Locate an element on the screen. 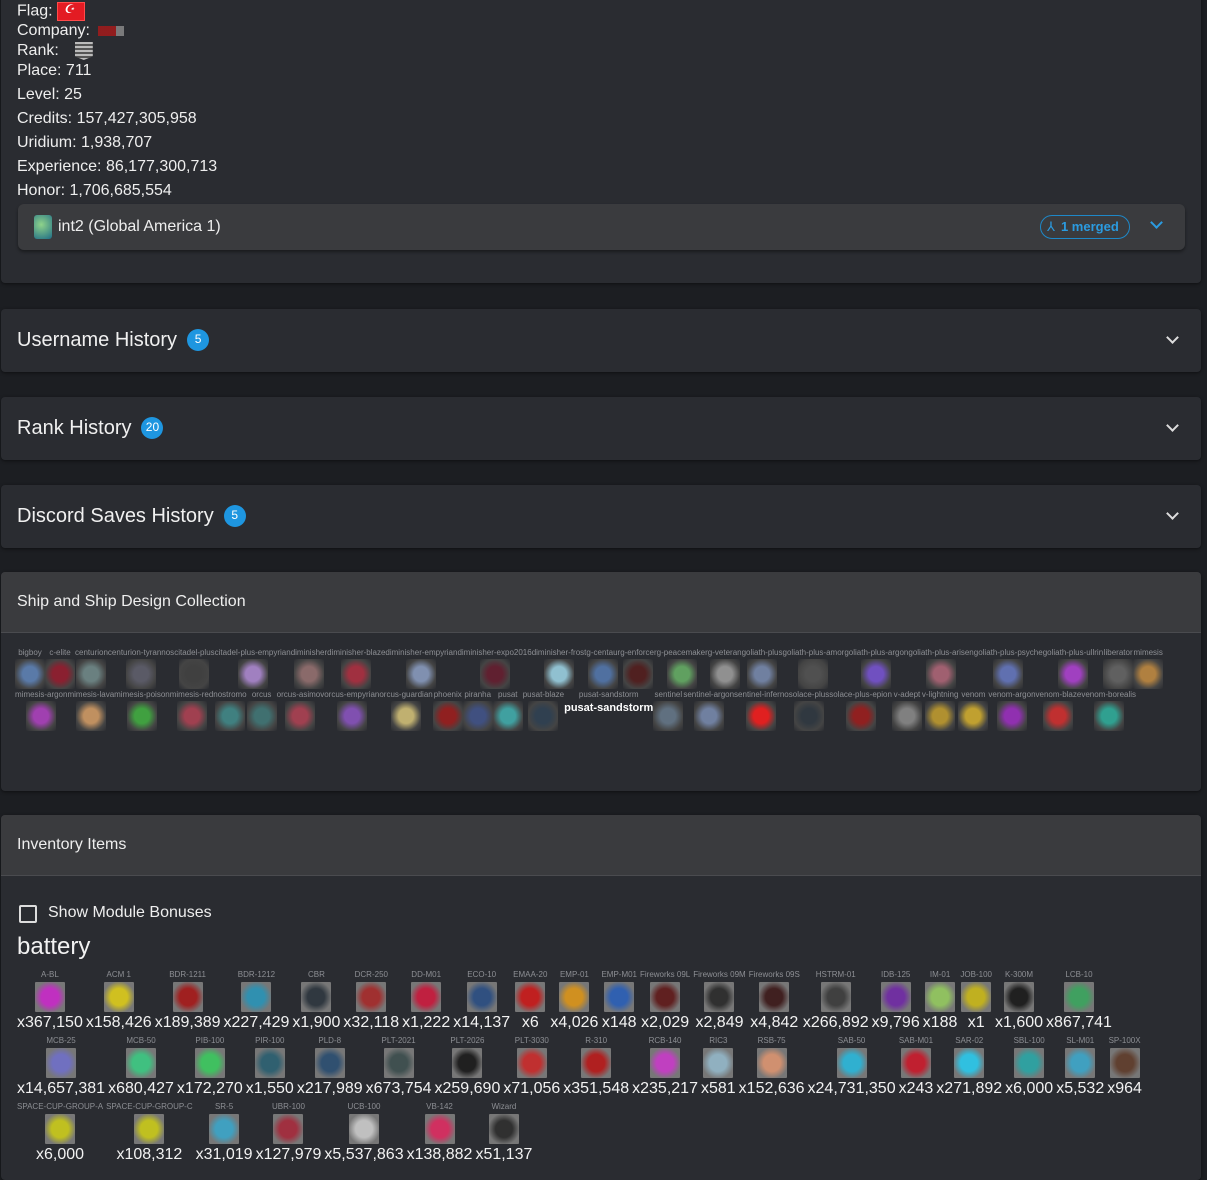  ship-item: orcus is located at coordinates (261, 711).